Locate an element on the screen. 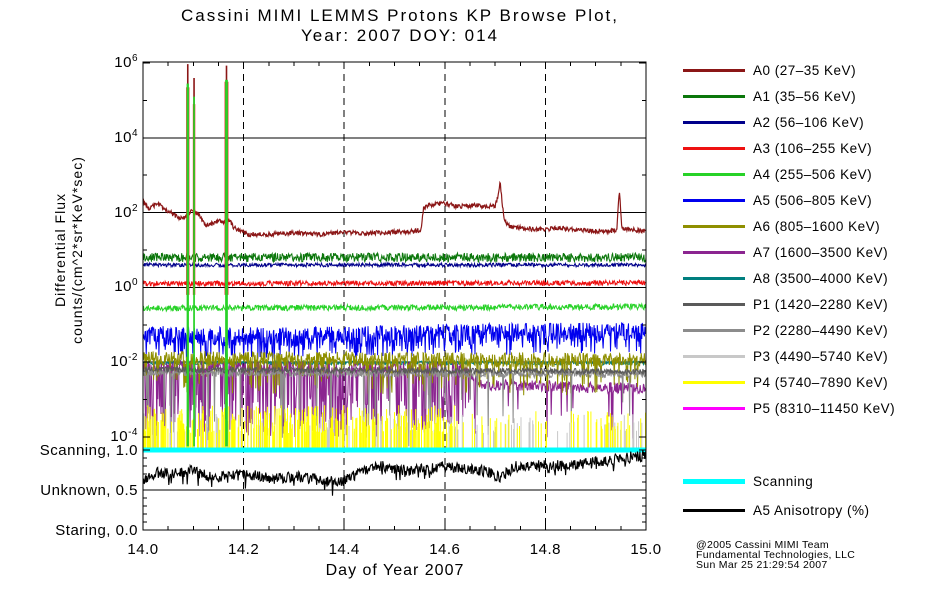  legend-item-a7: A7 (1600–3500 KeV) is located at coordinates (785, 252).